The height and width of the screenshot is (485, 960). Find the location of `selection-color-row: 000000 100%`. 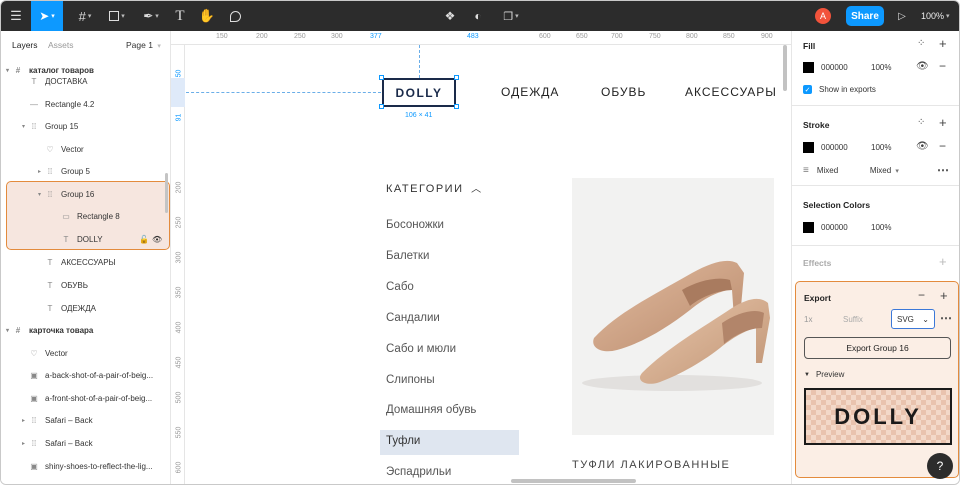

selection-color-row: 000000 100% is located at coordinates (847, 227).